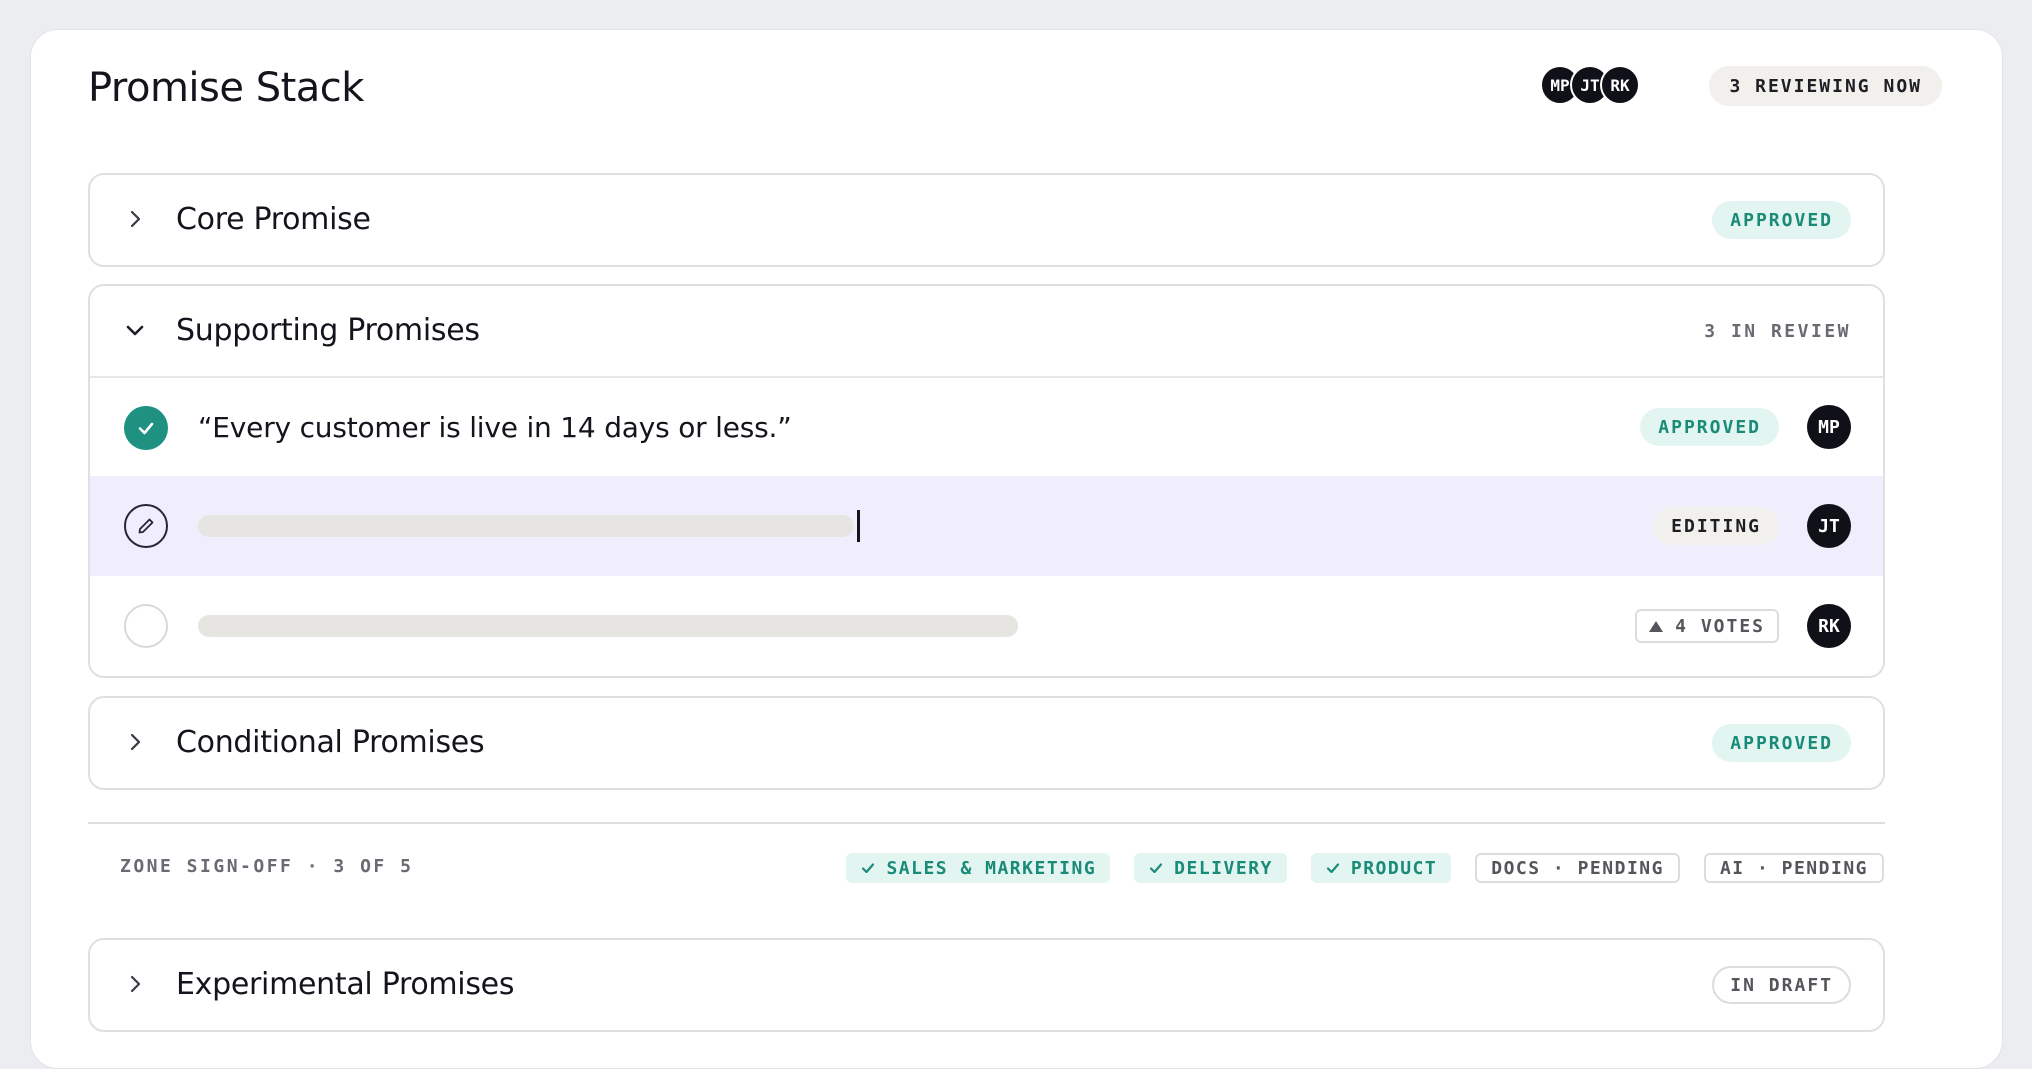  I want to click on zone-label: DOCS · PENDING, so click(1577, 868).